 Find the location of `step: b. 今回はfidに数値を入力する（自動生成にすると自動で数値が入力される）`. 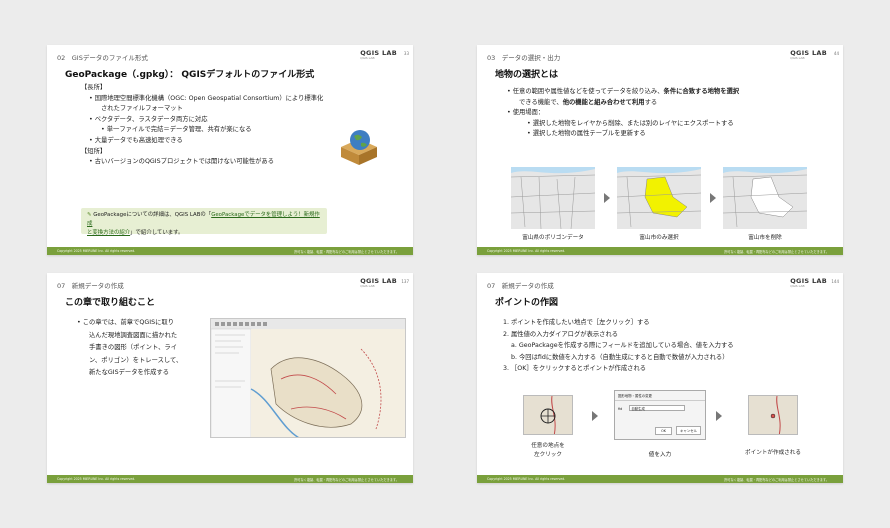

step: b. 今回はfidに数値を入力する（自動生成にすると自動で数値が入力される） is located at coordinates (620, 357).